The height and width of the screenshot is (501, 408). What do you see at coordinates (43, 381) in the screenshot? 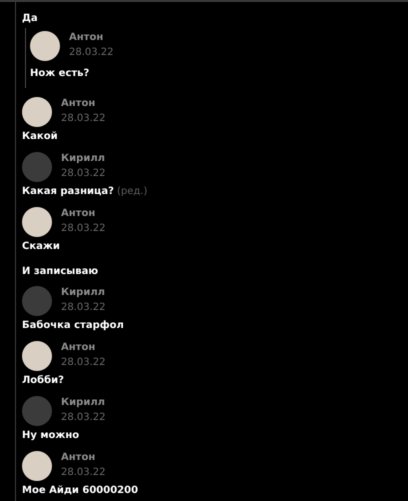
I see `message-text: Лобби?` at bounding box center [43, 381].